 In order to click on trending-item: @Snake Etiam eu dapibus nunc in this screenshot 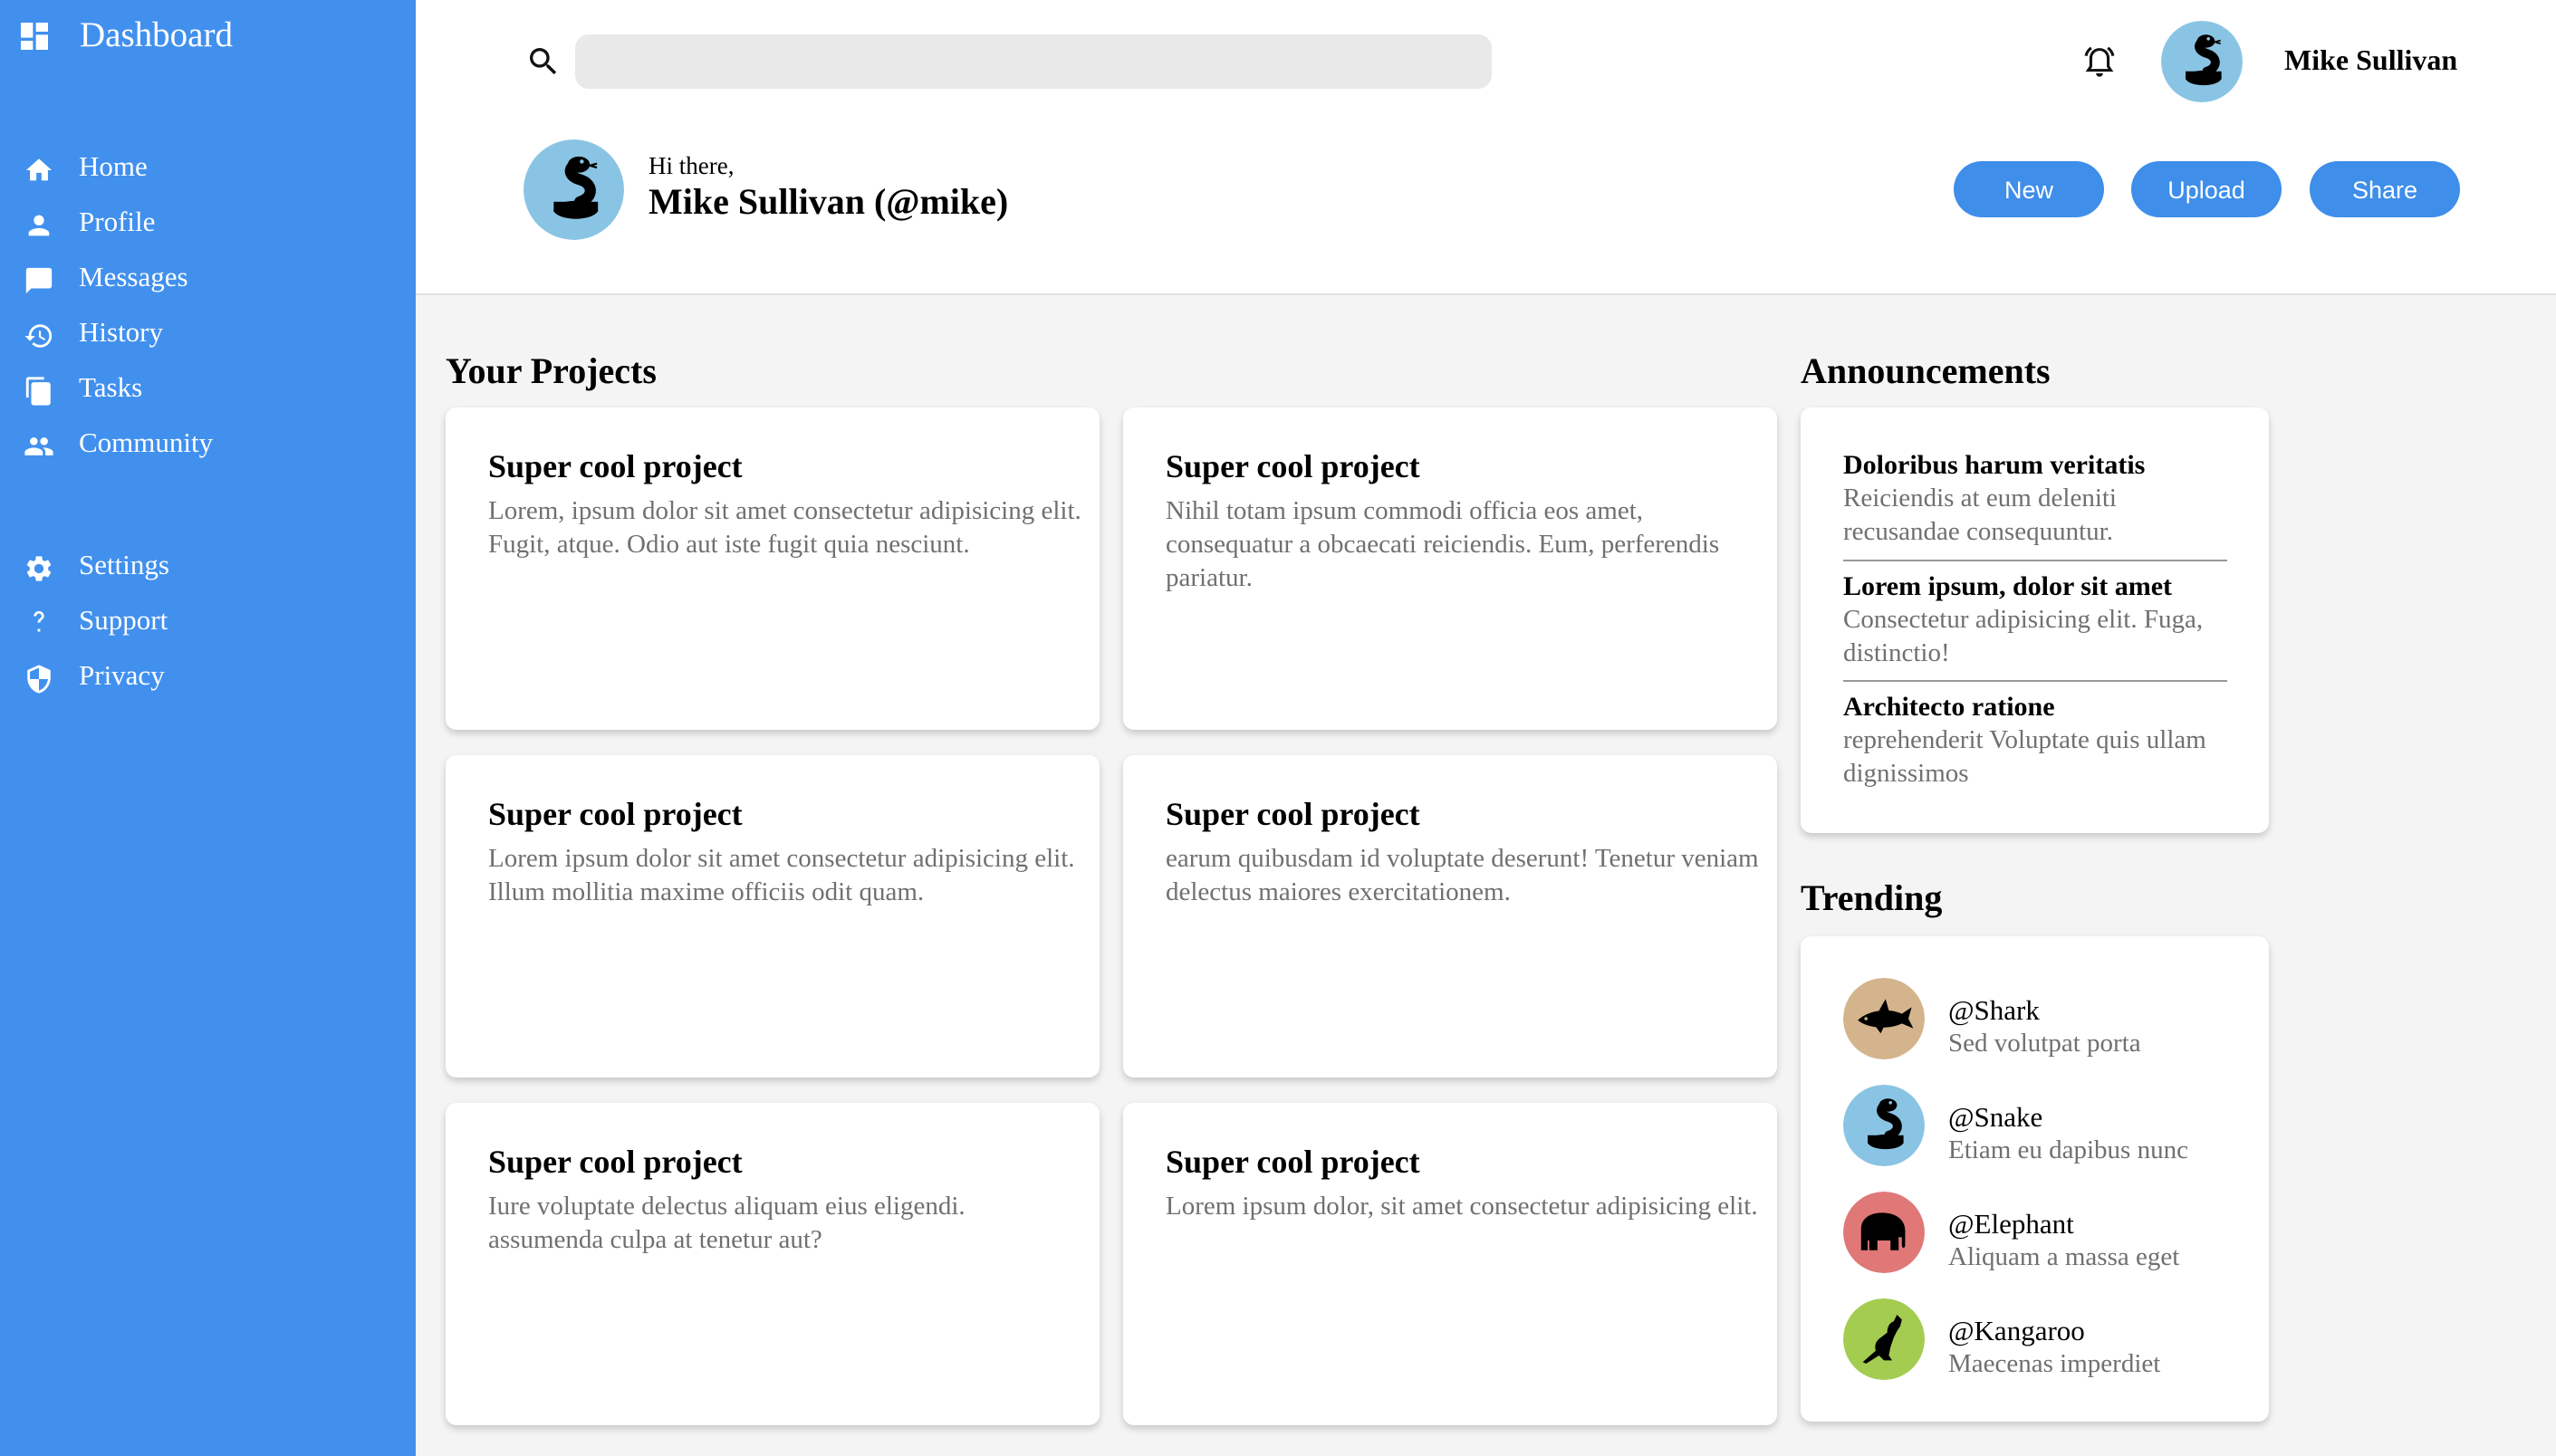, I will do `click(2043, 1125)`.